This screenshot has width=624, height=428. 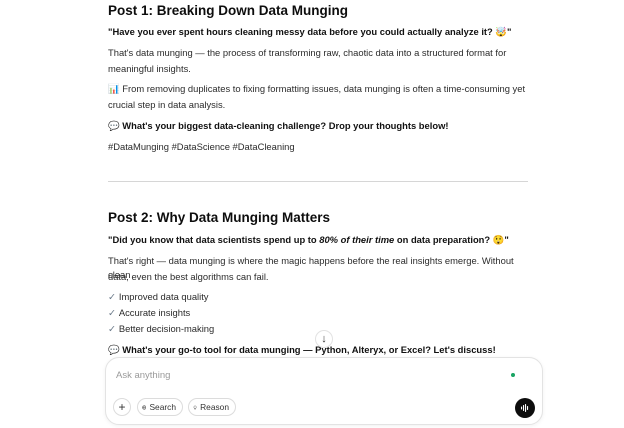 I want to click on scroll-down-button: ↓, so click(x=324, y=339).